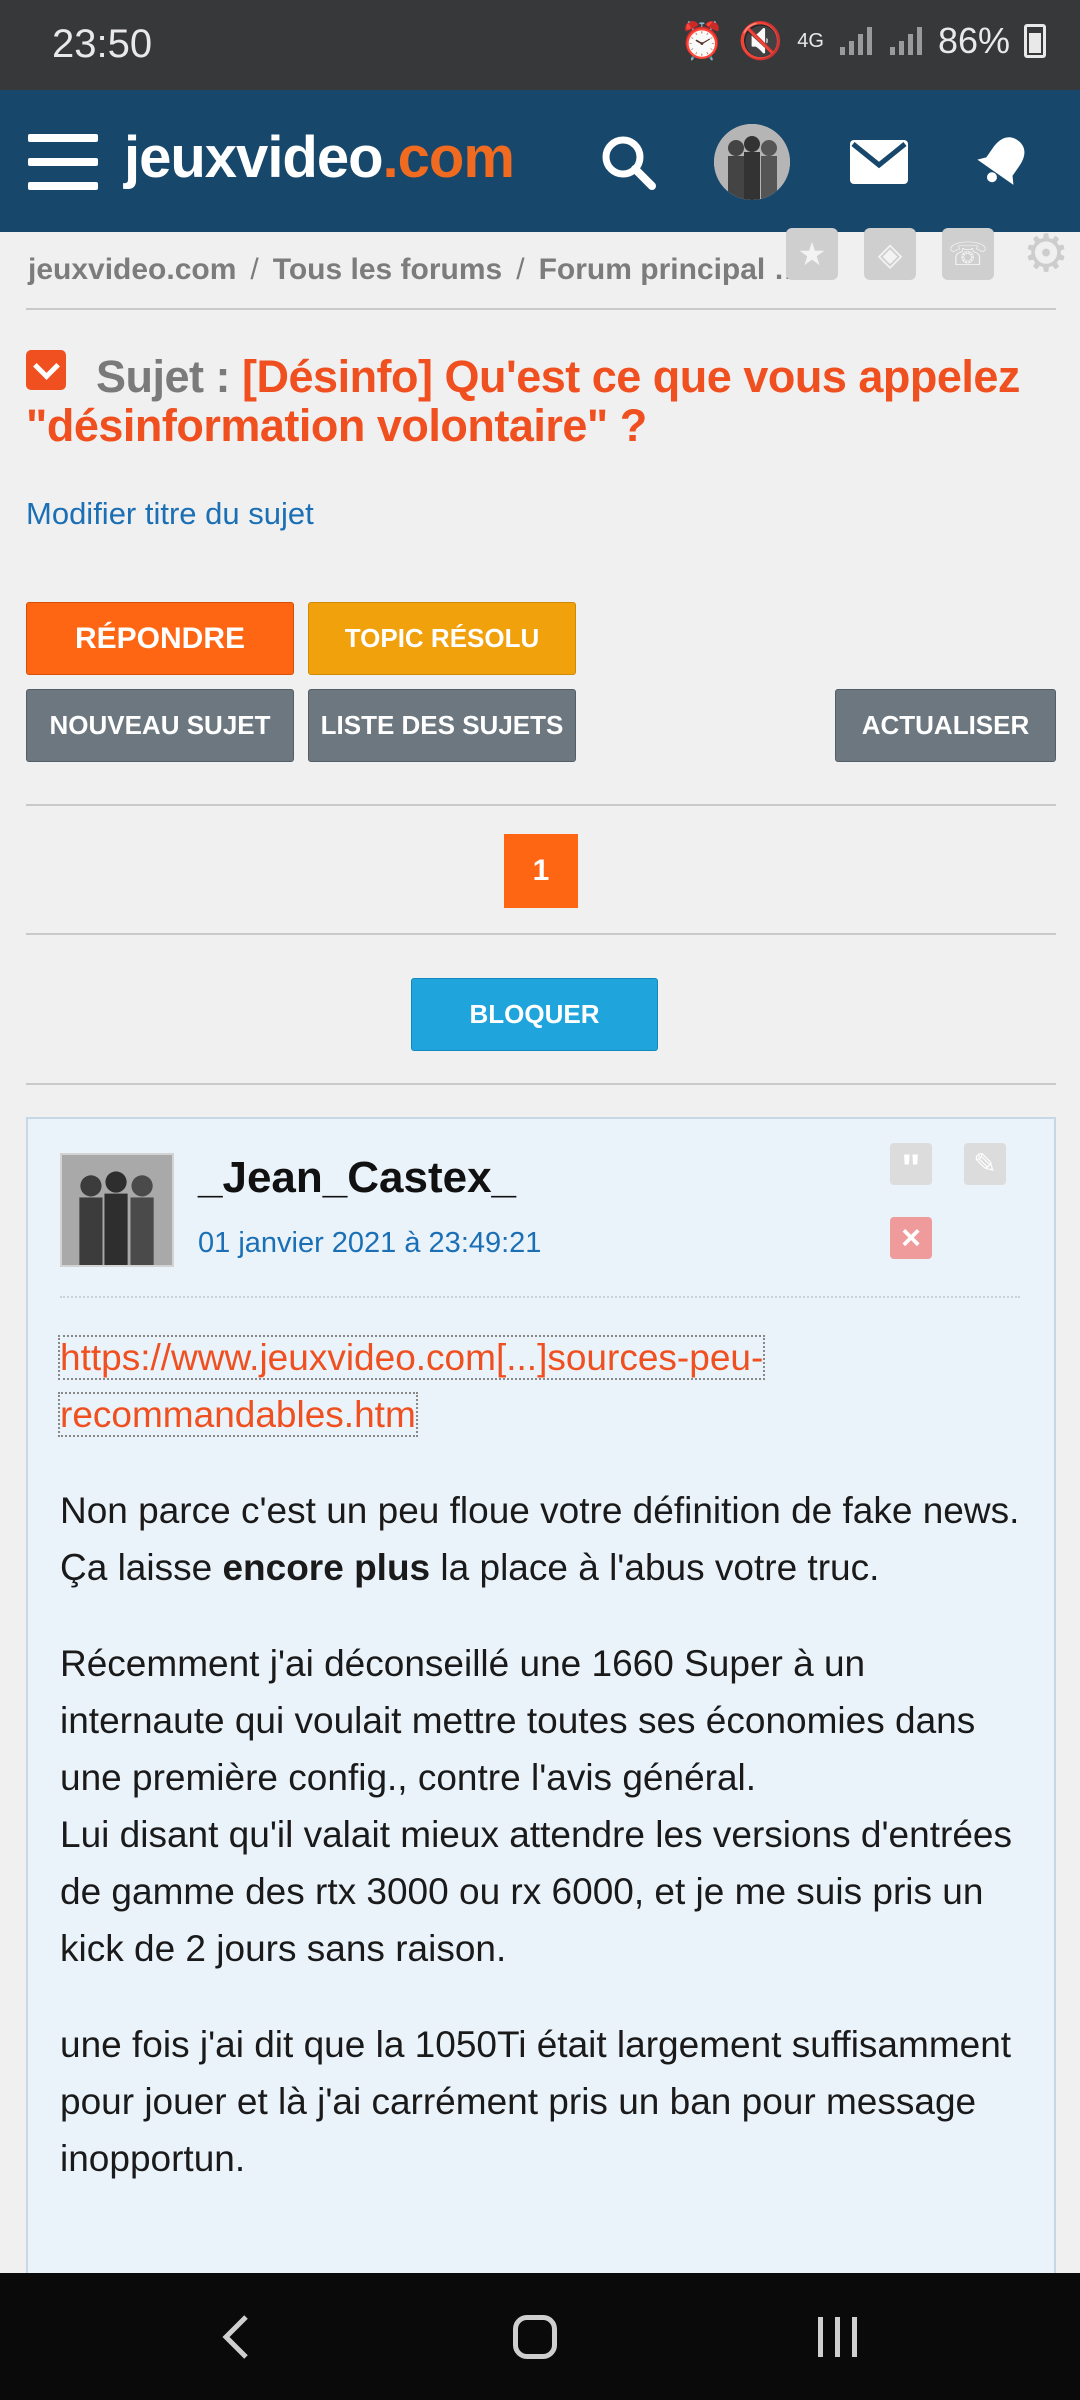  I want to click on system-nav-bar, so click(540, 2336).